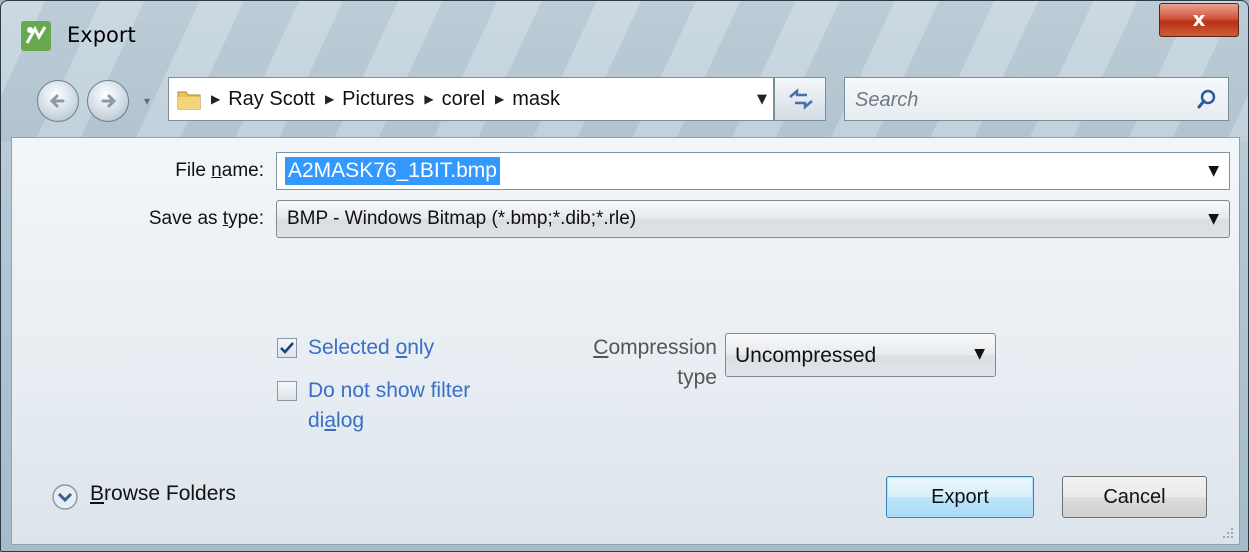  What do you see at coordinates (206, 218) in the screenshot?
I see `save-as-type-label: Save as type:` at bounding box center [206, 218].